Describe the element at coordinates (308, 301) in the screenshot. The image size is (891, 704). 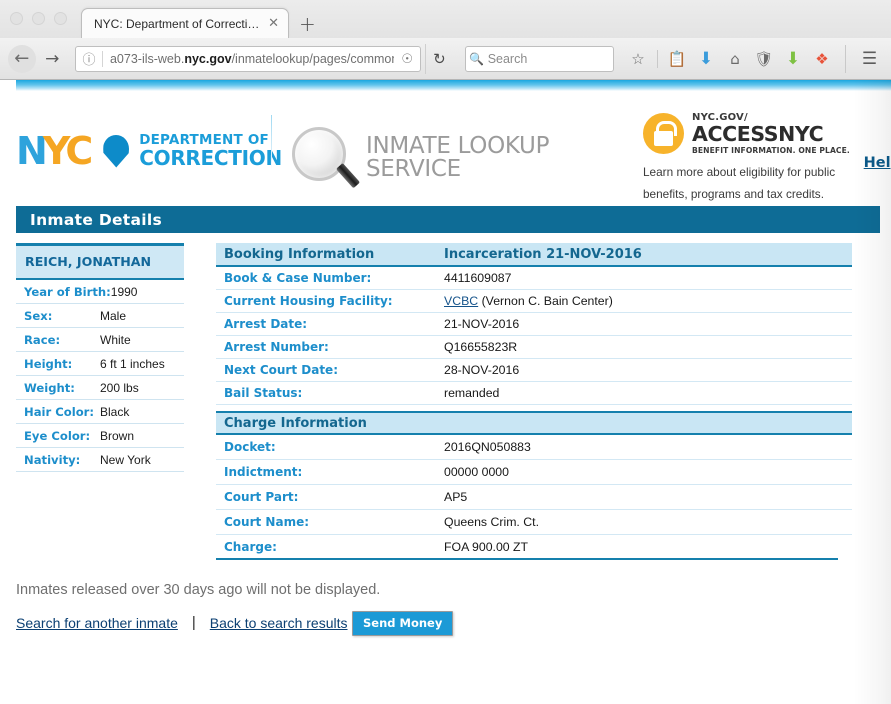
I see `field-label: Current Housing Facility:` at that location.